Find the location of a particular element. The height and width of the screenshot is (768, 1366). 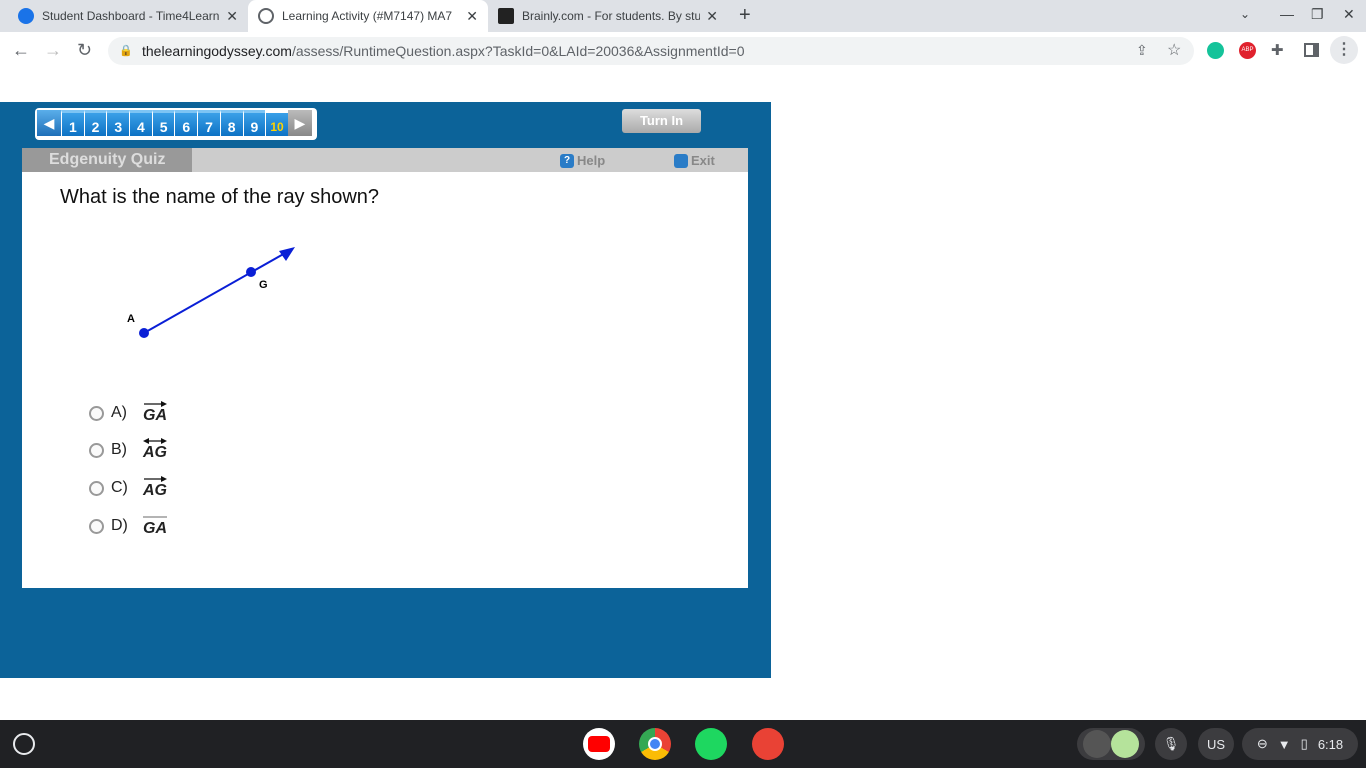

share-icon: ⇪ is located at coordinates (1142, 50).